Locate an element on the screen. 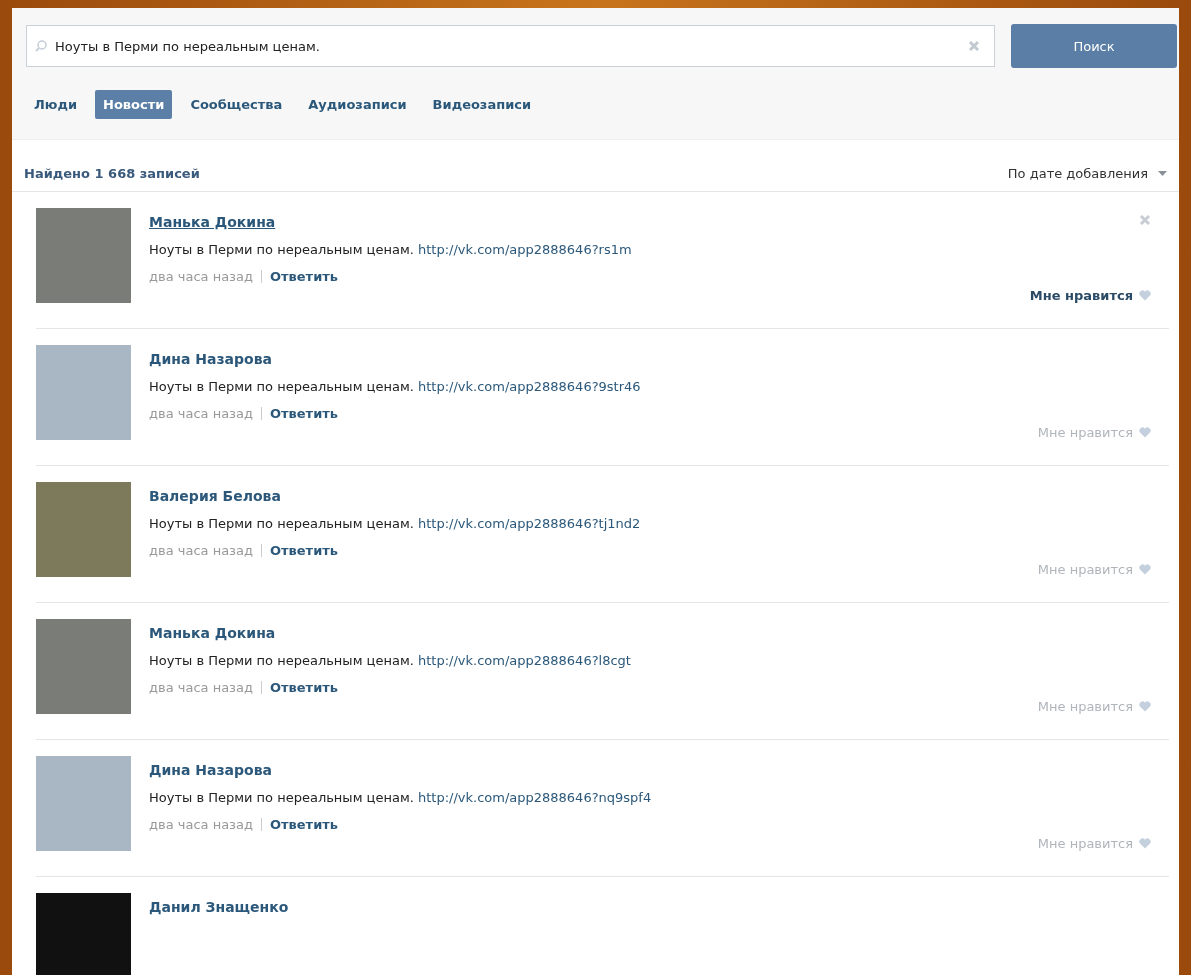  post-link: http://vk.com/app2888646?tj1nd2 is located at coordinates (529, 523).